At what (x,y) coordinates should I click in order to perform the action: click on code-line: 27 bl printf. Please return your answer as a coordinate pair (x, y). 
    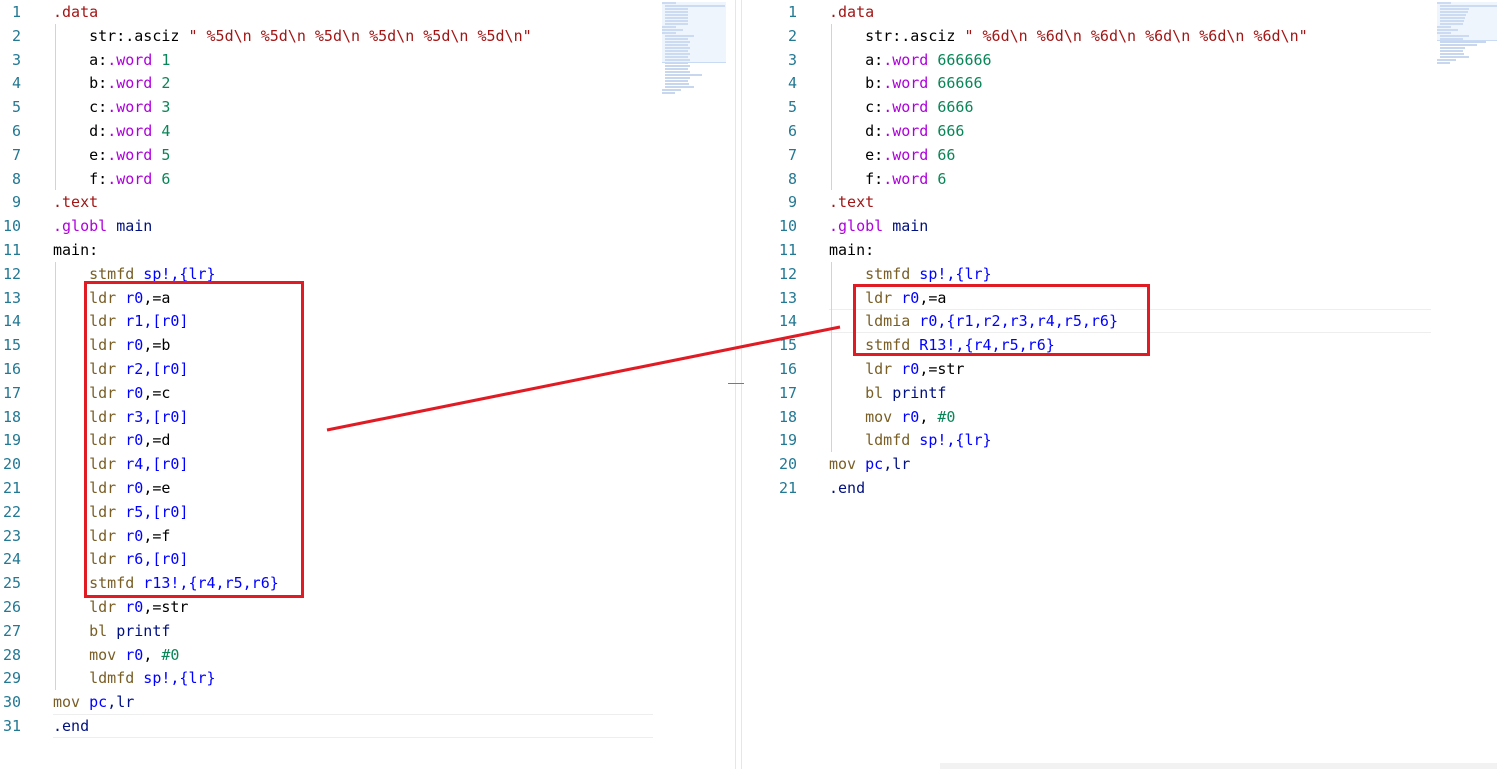
    Looking at the image, I should click on (365, 631).